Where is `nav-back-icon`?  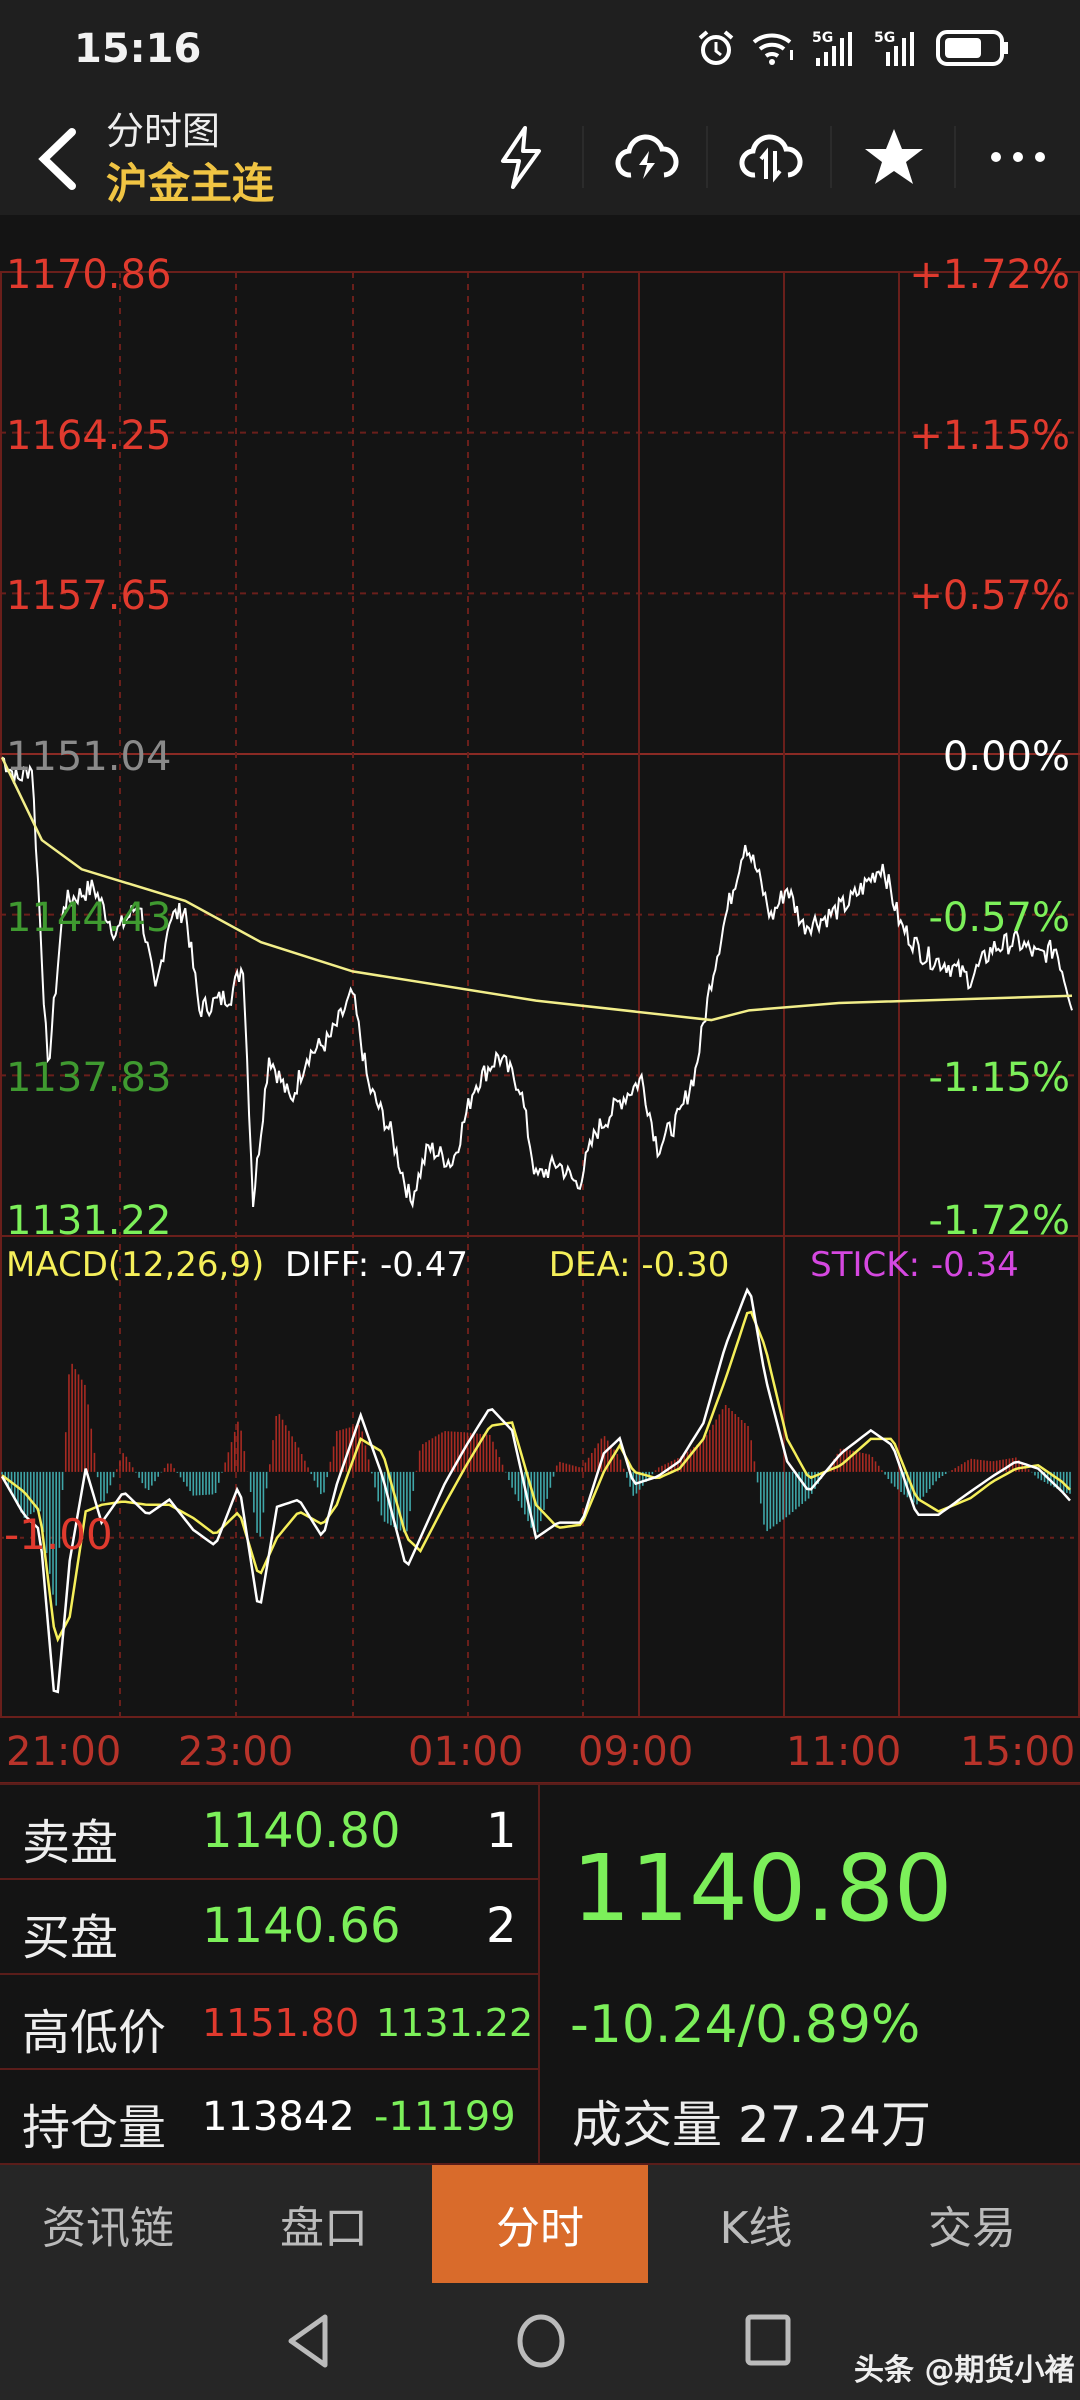
nav-back-icon is located at coordinates (308, 2341).